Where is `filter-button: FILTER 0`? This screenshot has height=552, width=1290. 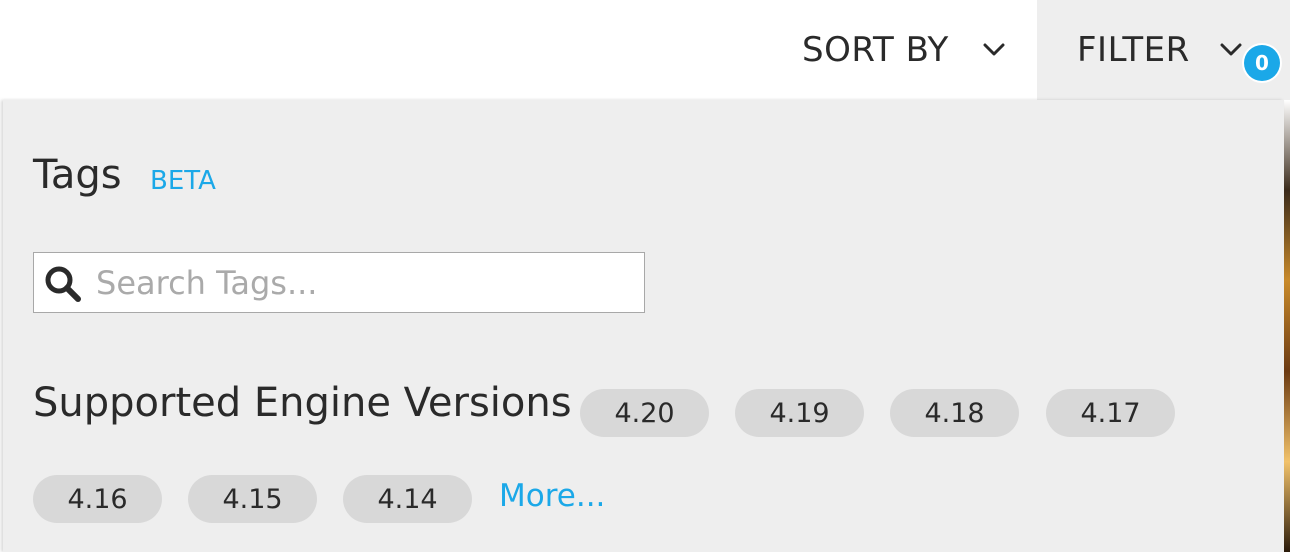 filter-button: FILTER 0 is located at coordinates (1163, 50).